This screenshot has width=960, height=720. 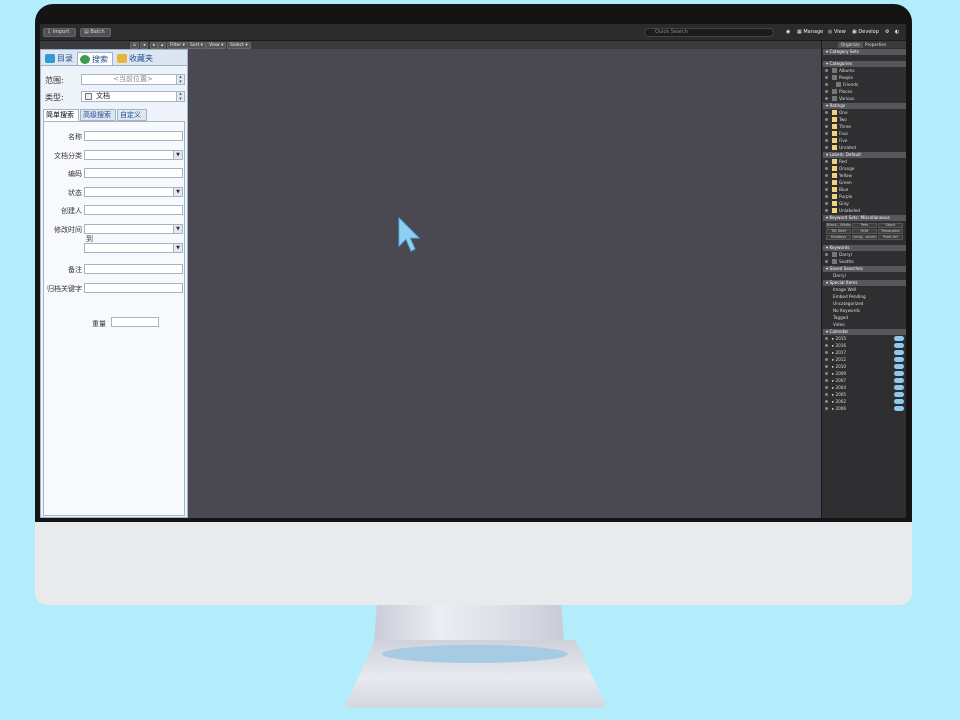 What do you see at coordinates (88, 96) in the screenshot?
I see `document-icon` at bounding box center [88, 96].